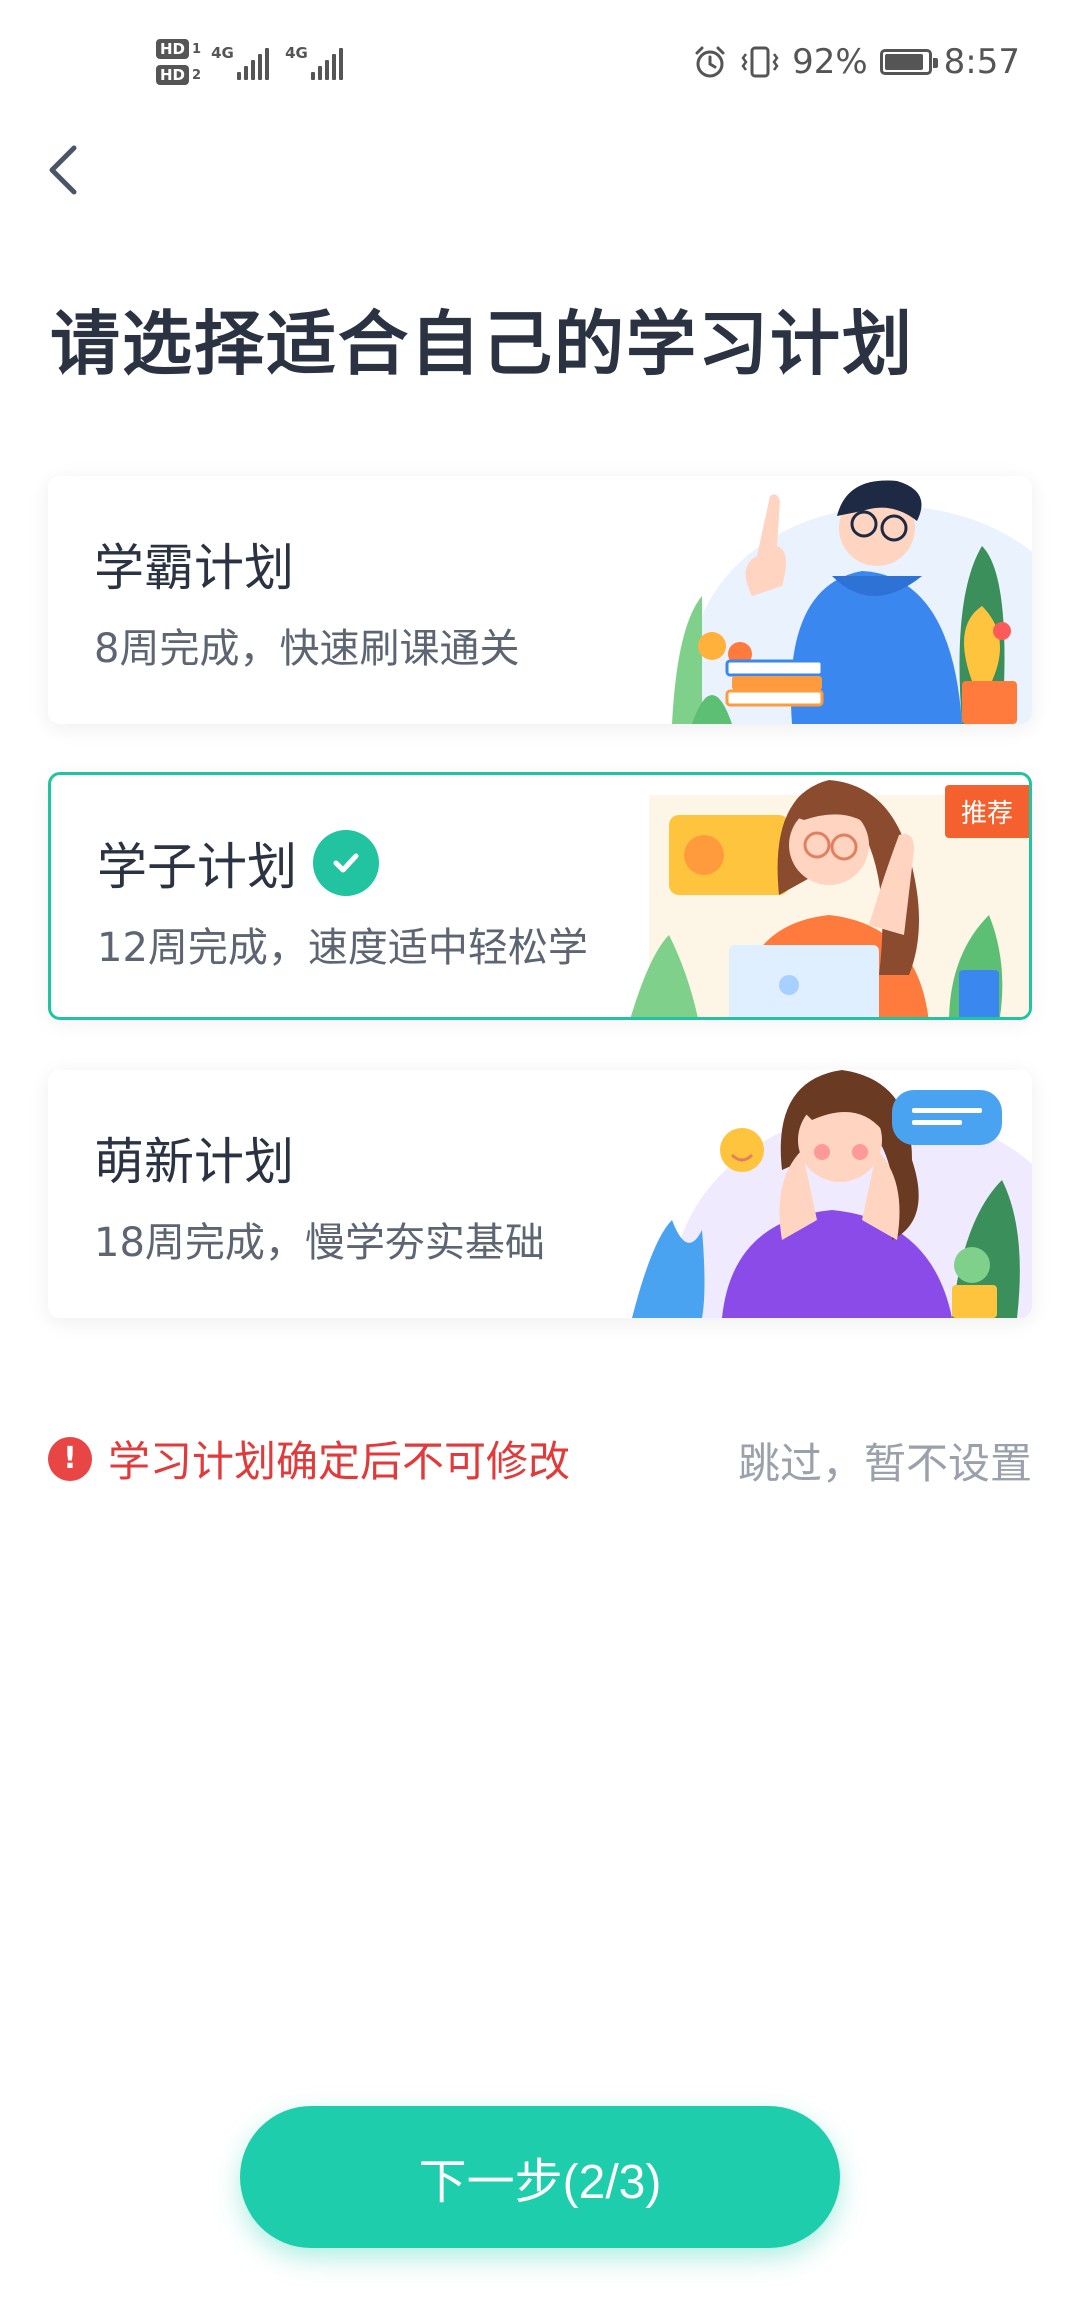 This screenshot has height=2310, width=1080. I want to click on status-right: 92% 8:57, so click(856, 62).